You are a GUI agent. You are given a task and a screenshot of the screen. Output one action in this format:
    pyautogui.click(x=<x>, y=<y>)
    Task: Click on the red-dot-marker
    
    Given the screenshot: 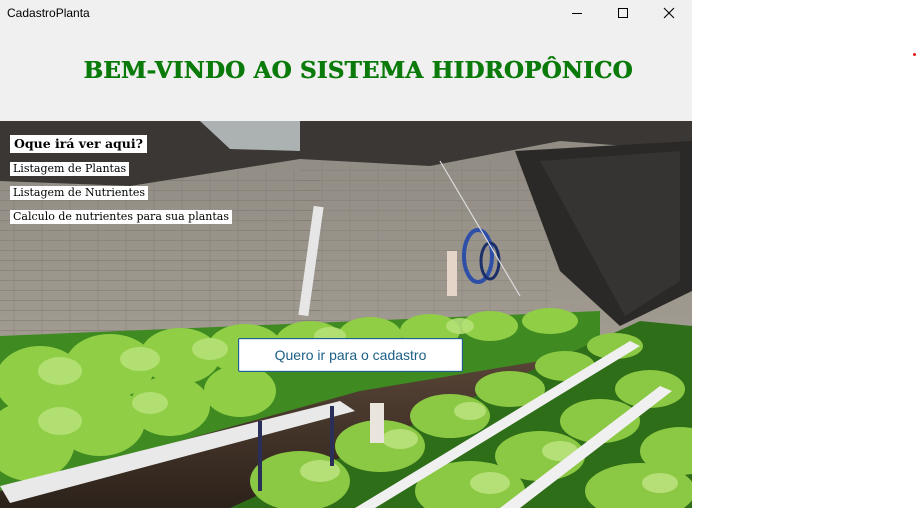 What is the action you would take?
    pyautogui.click(x=914, y=54)
    